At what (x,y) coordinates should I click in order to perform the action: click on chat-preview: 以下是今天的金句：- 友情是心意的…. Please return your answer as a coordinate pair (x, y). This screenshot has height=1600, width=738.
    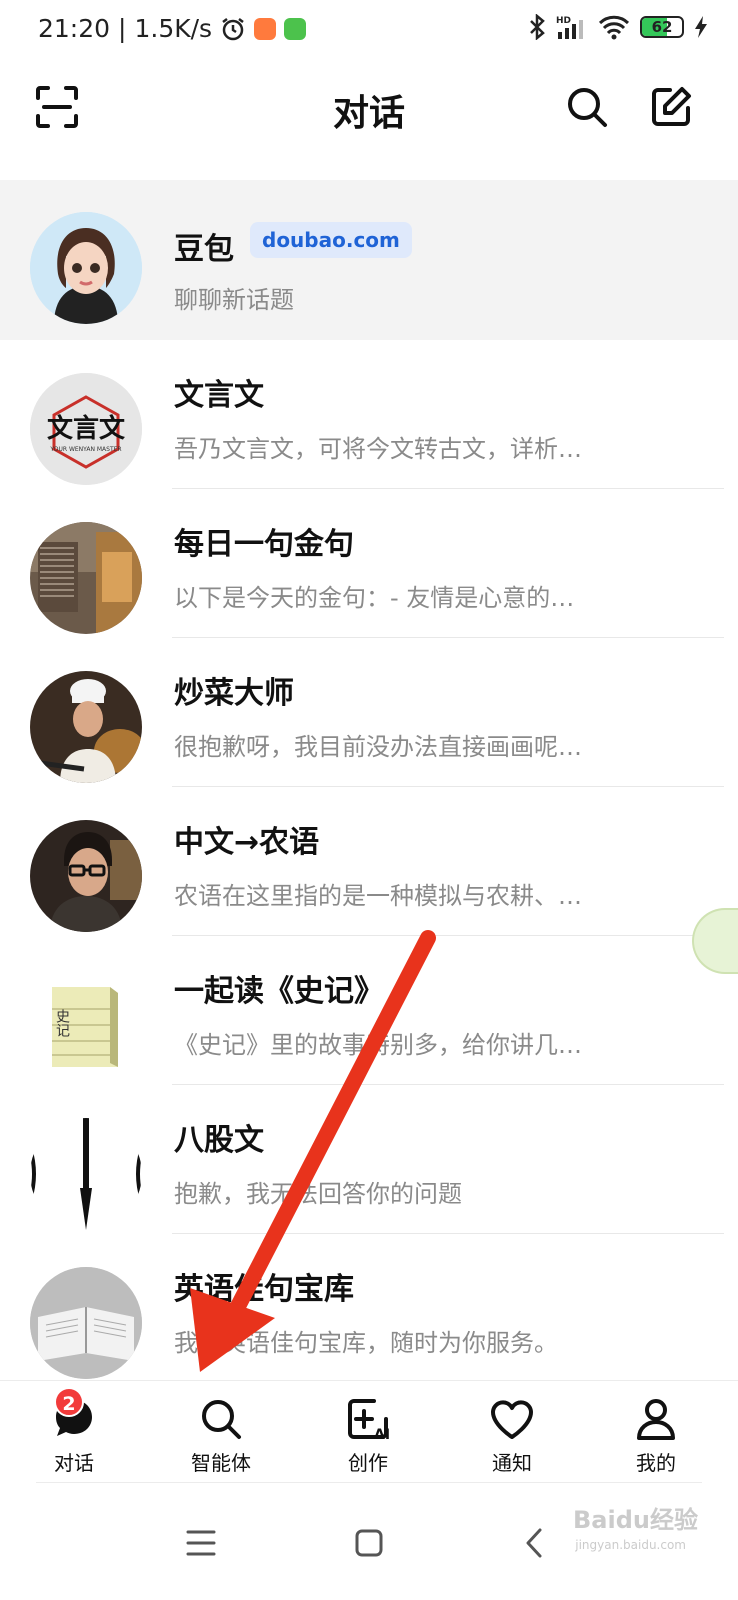
    Looking at the image, I should click on (374, 598).